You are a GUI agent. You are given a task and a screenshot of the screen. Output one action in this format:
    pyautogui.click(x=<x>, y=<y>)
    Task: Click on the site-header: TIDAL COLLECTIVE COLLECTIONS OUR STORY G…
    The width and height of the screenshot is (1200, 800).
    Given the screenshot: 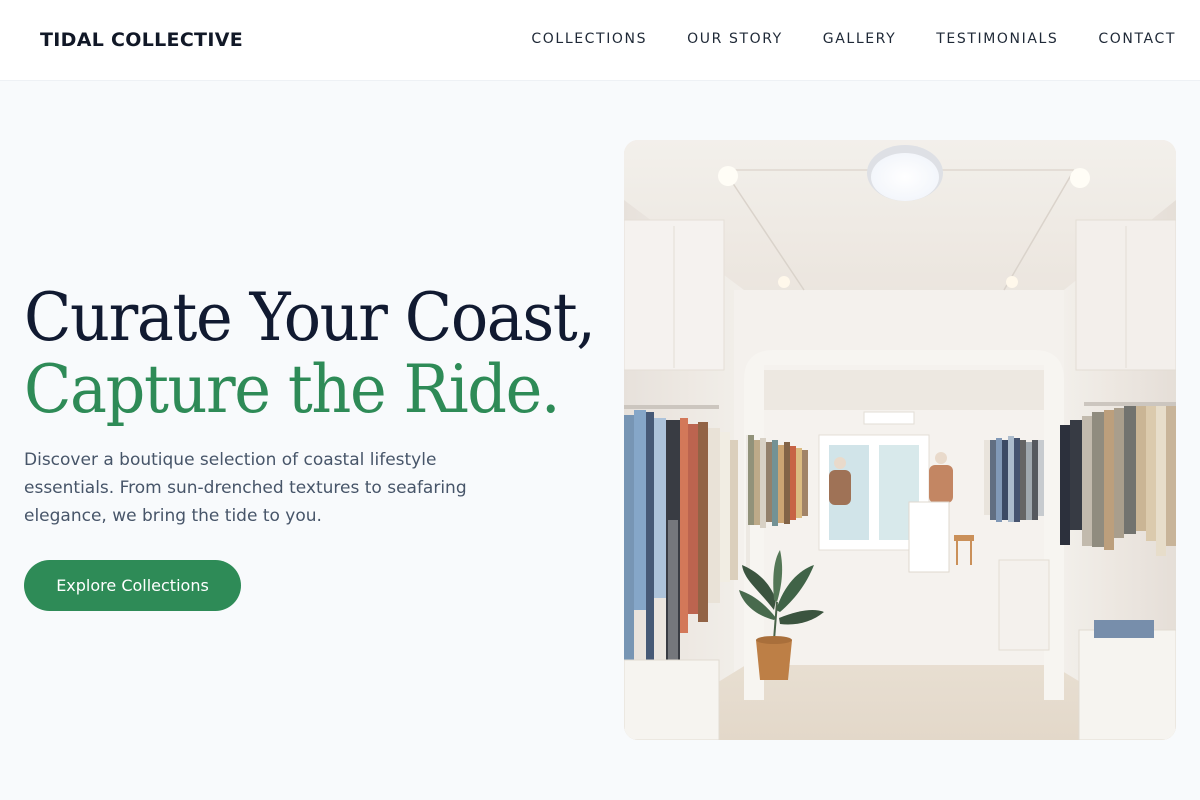 What is the action you would take?
    pyautogui.click(x=600, y=40)
    